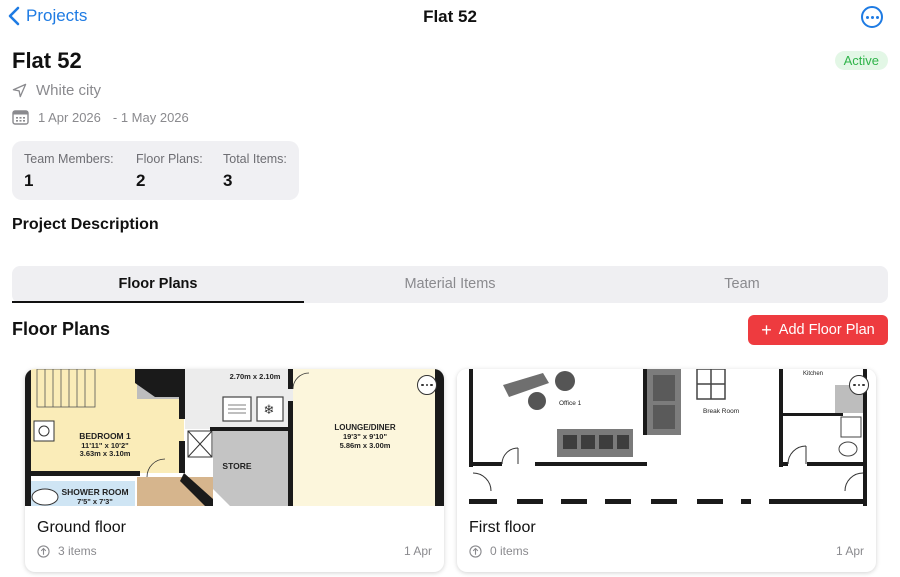 This screenshot has width=900, height=577. I want to click on tab-floor-plans: Floor Plans, so click(158, 284).